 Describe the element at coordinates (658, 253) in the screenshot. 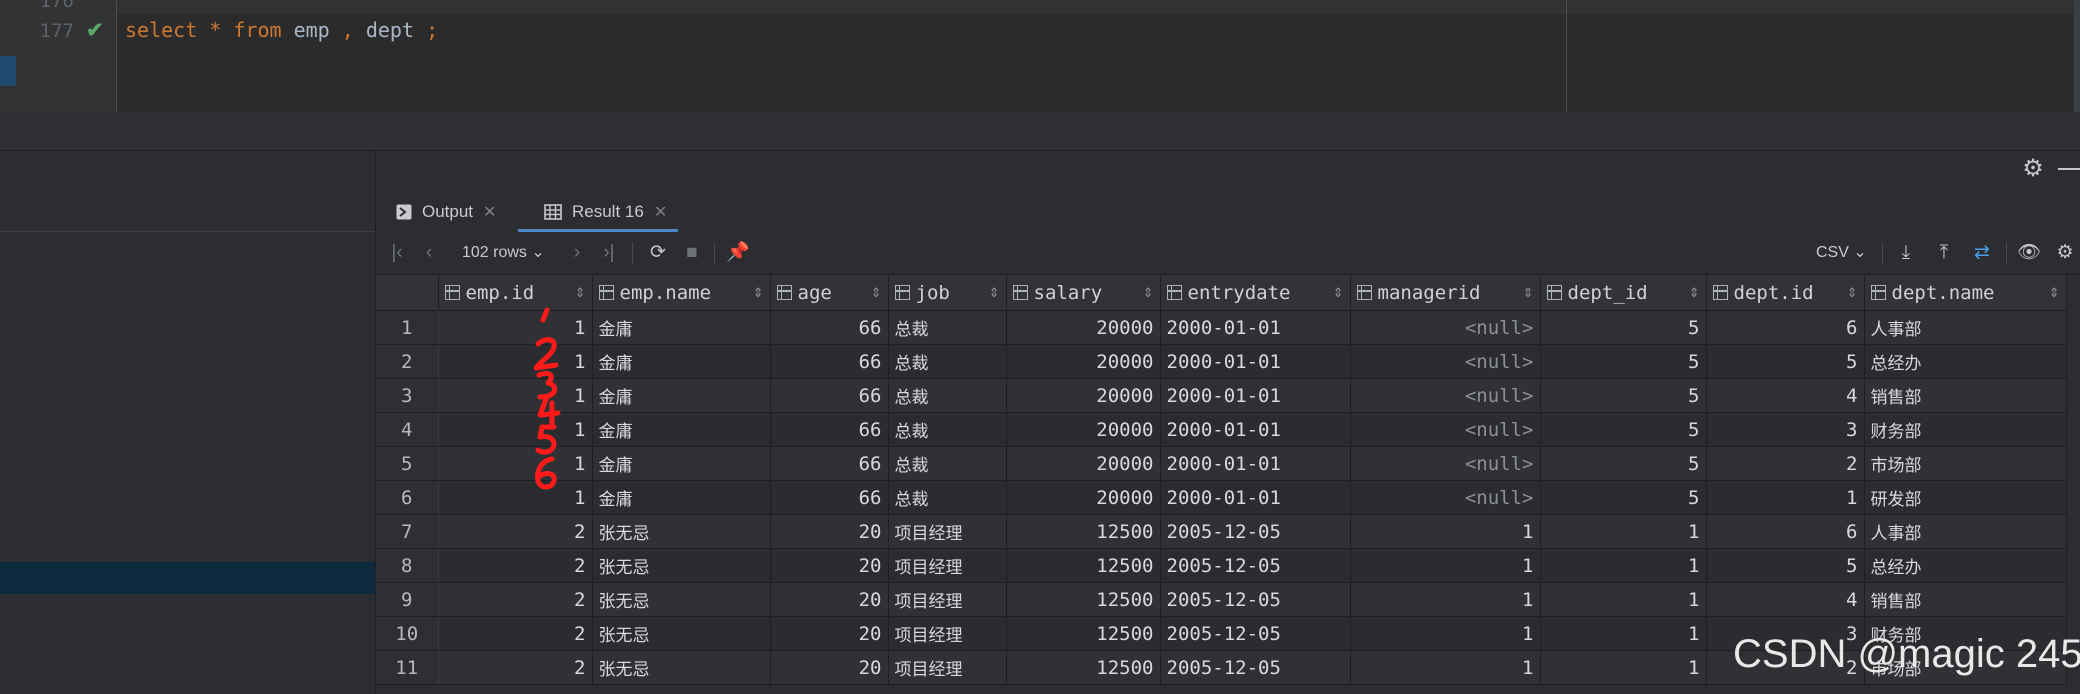

I see `refresh-icon: ⟳` at that location.